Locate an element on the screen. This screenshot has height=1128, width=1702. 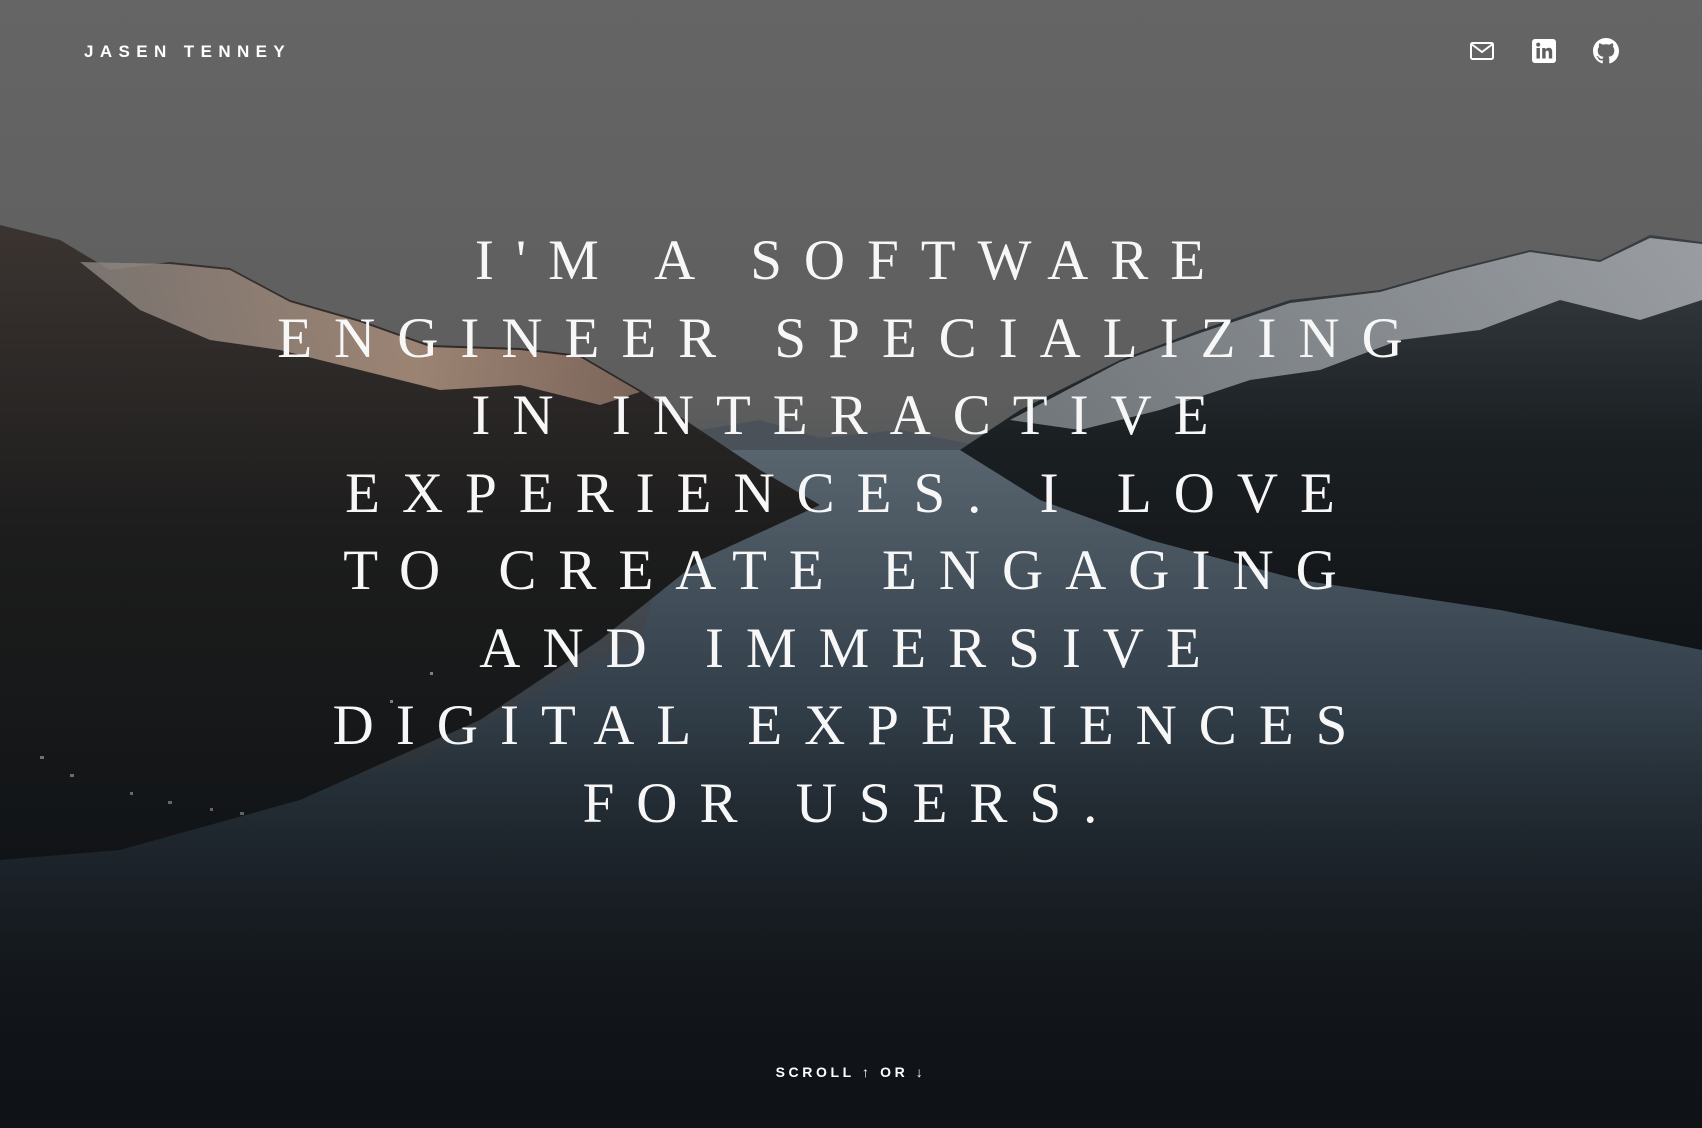
social-links is located at coordinates (1544, 51).